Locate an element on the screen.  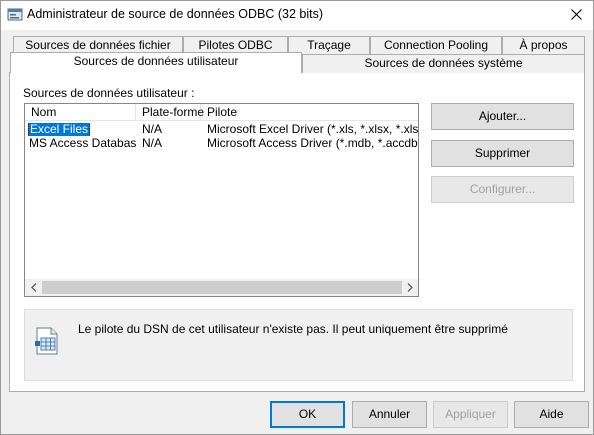
tab-label: Traçage is located at coordinates (329, 45).